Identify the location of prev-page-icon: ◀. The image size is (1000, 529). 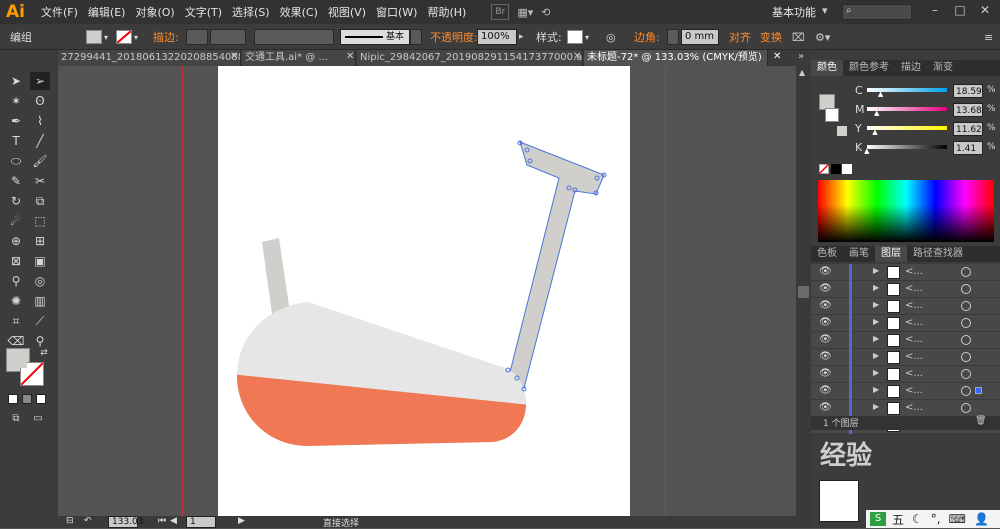
(173, 521).